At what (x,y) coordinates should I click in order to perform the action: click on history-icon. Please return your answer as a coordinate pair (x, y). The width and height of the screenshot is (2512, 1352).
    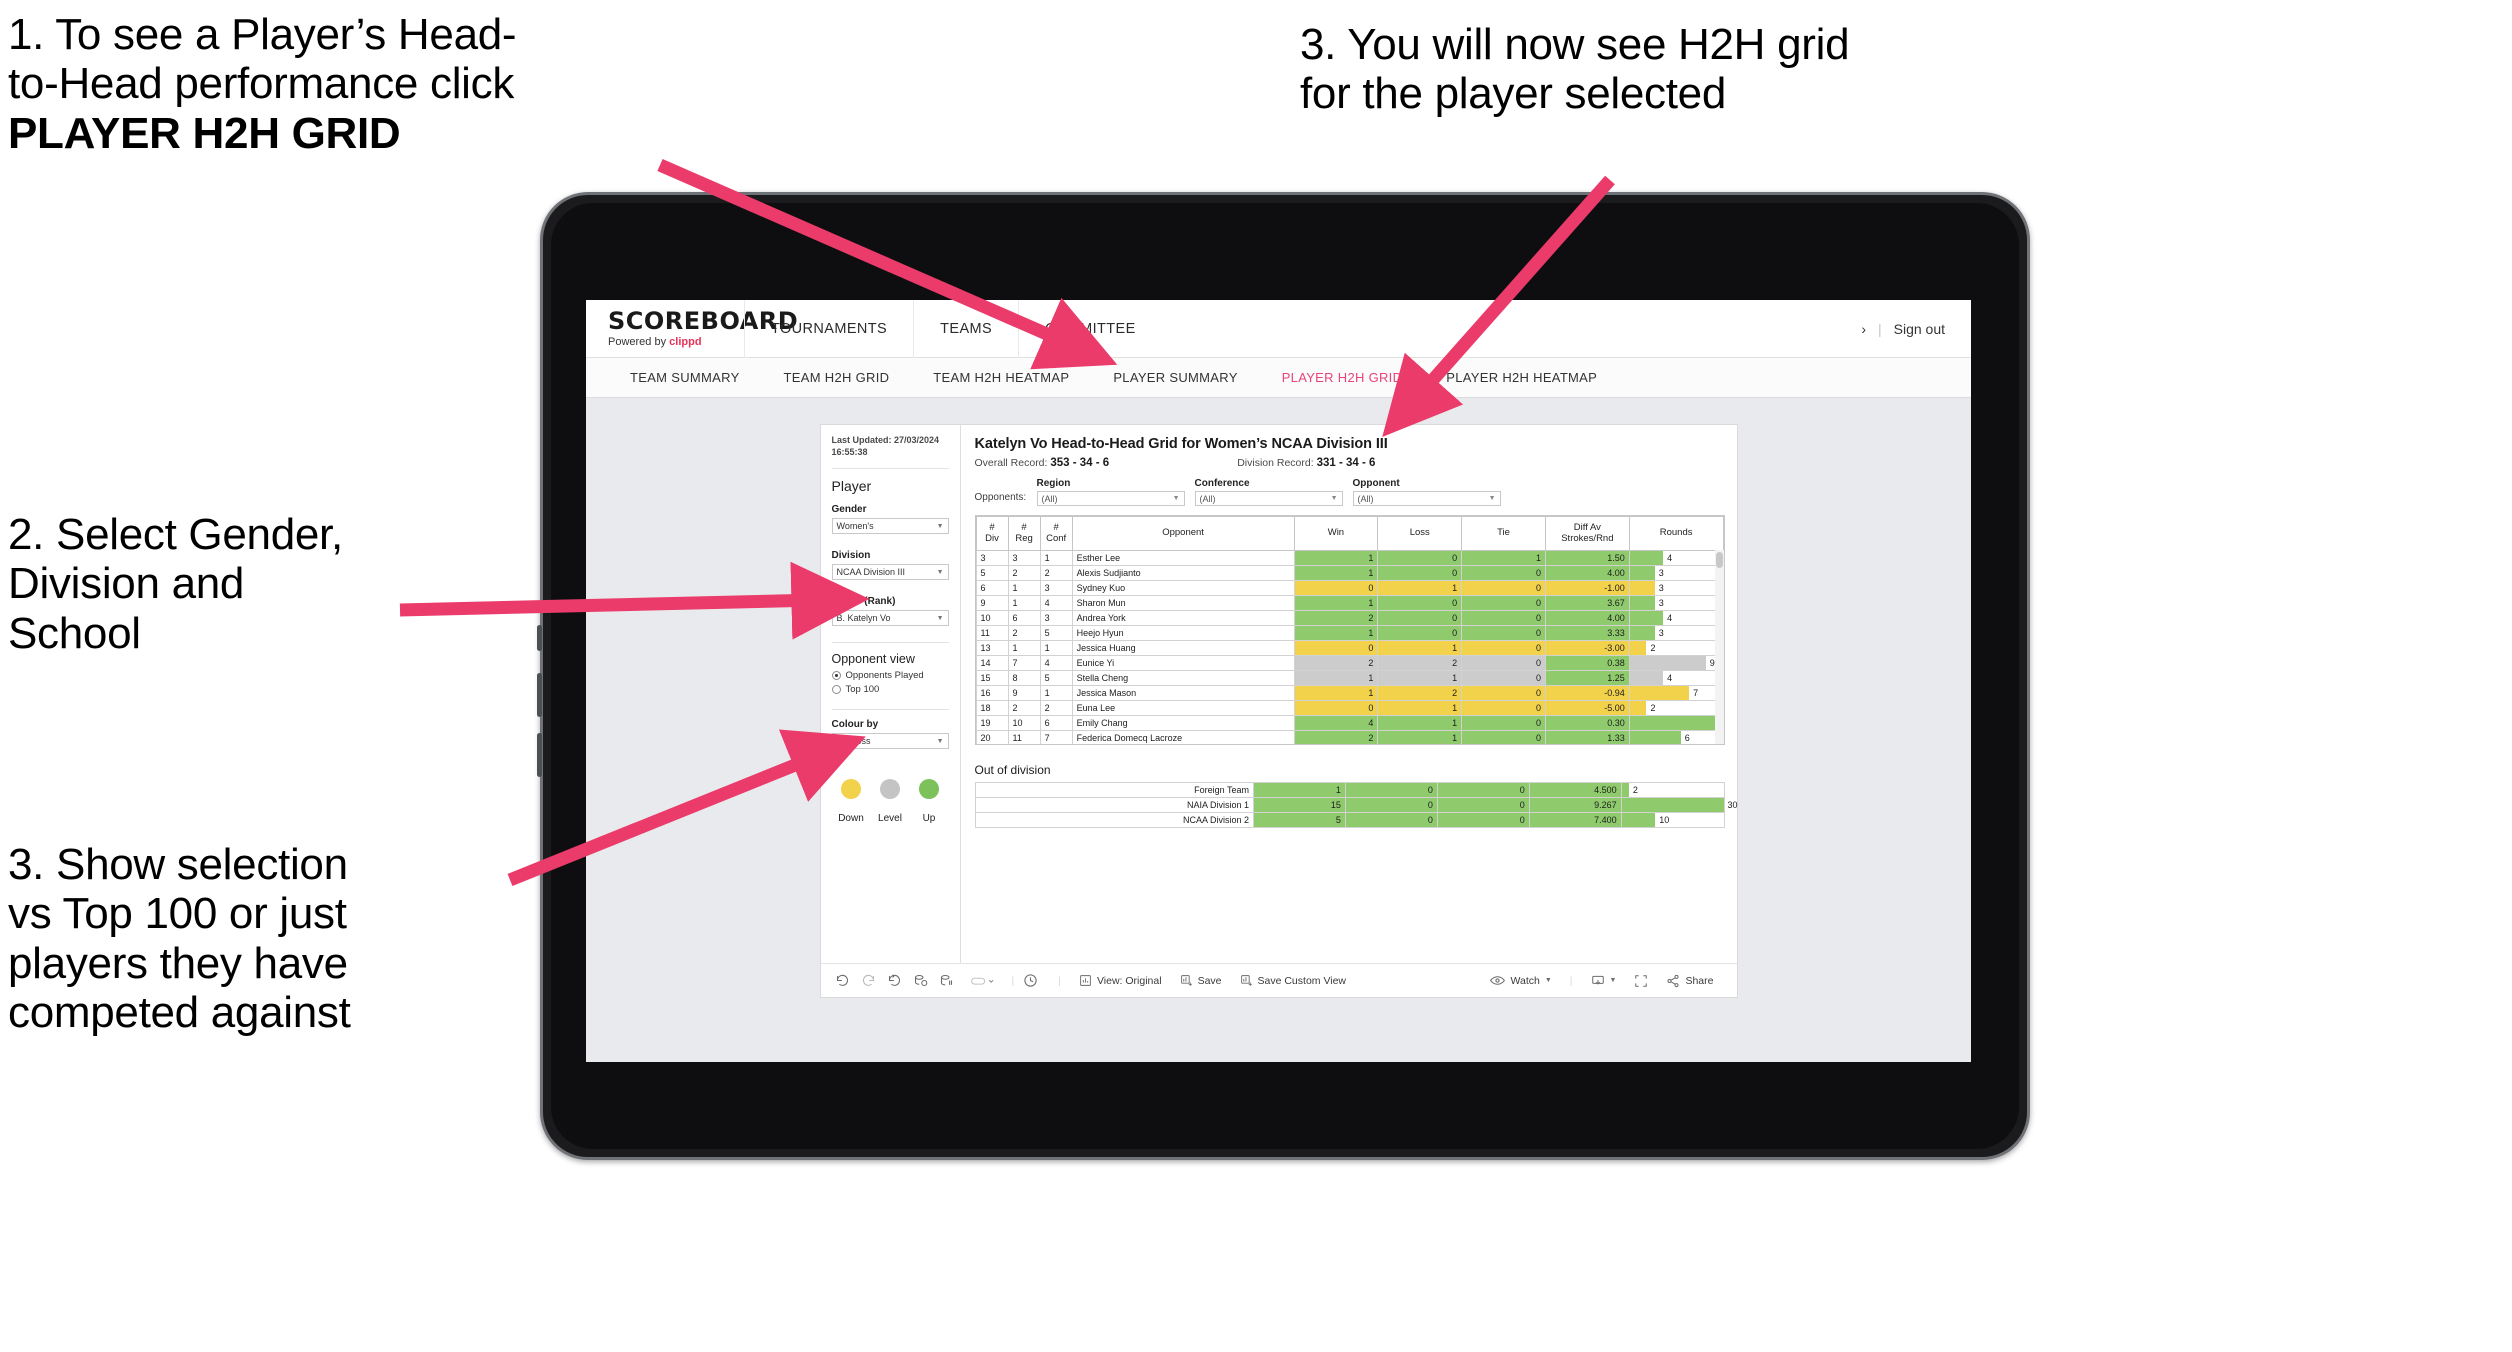
    Looking at the image, I should click on (1036, 980).